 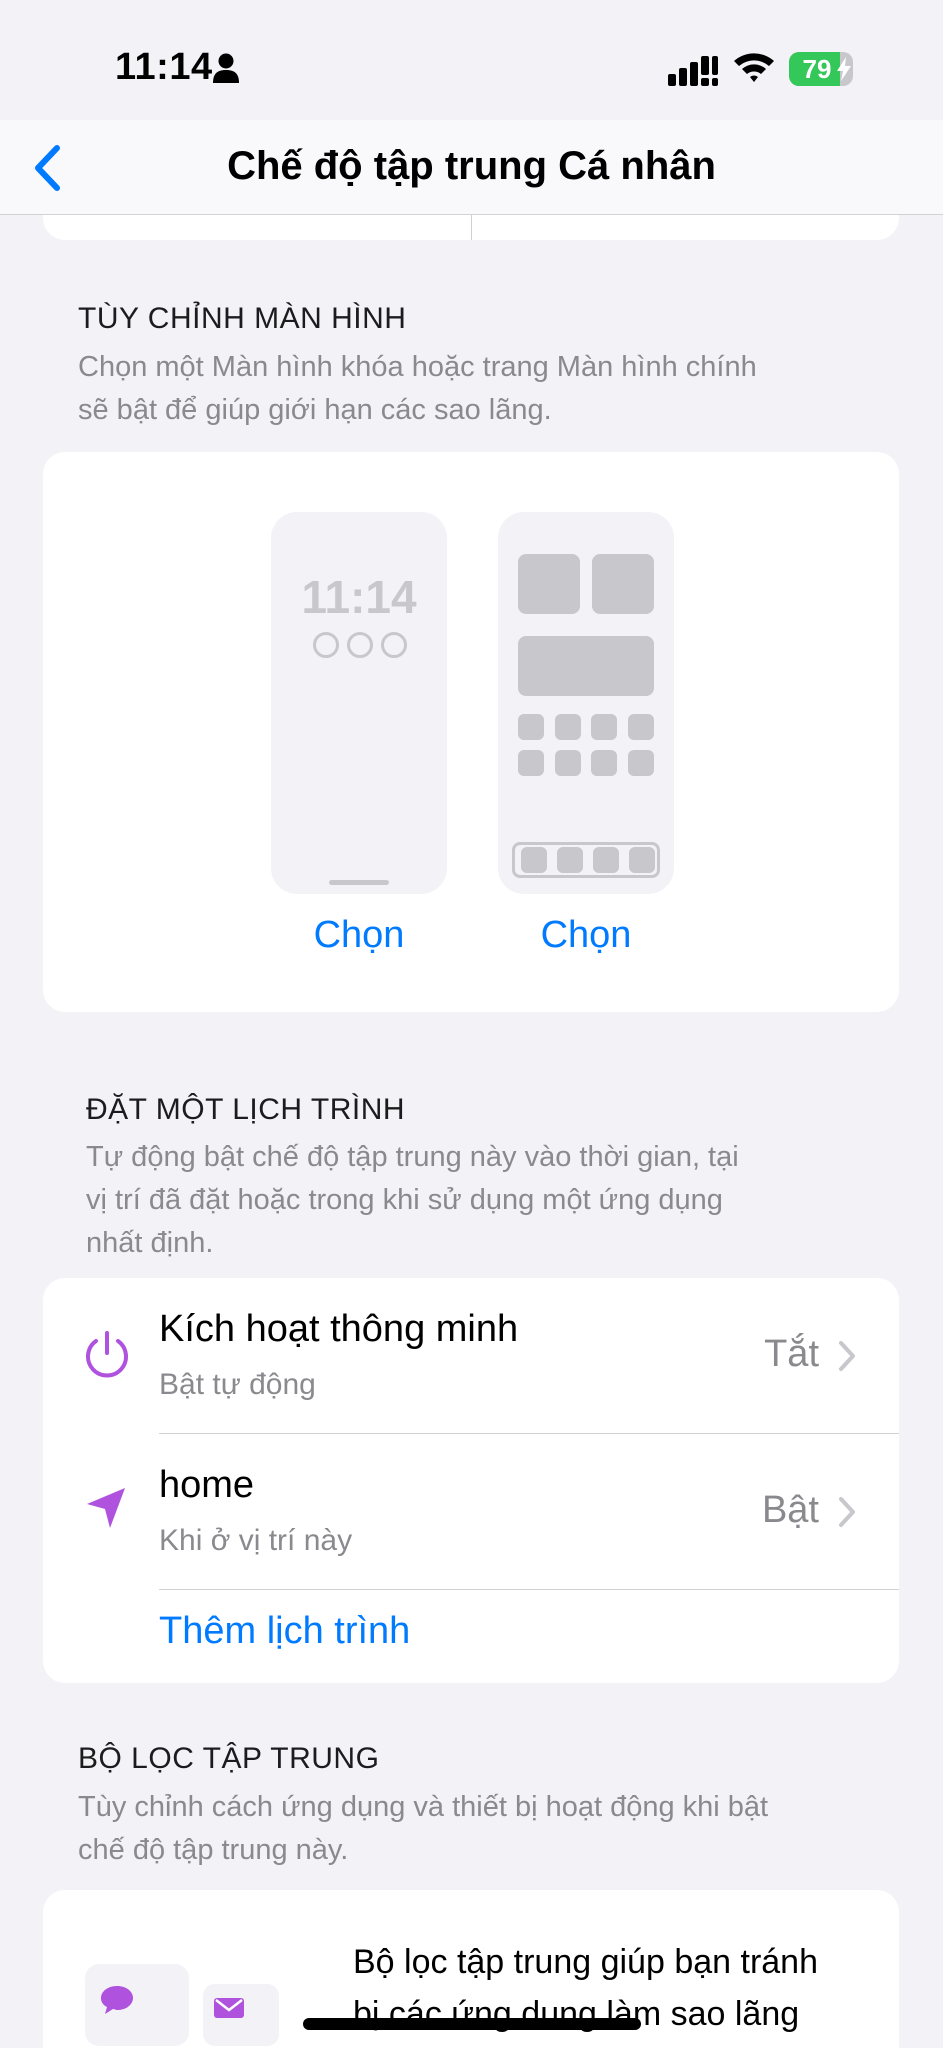 I want to click on charging-bolt-icon, so click(x=844, y=69).